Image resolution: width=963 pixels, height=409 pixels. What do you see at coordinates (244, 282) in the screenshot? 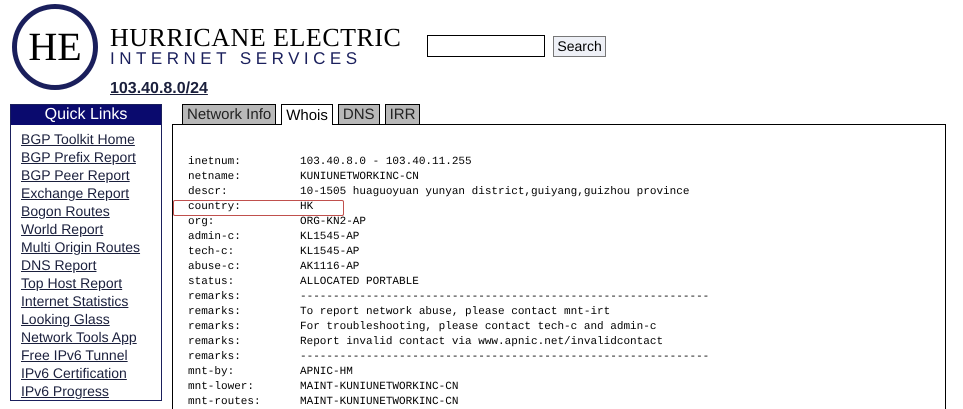
I see `whois-key: status:` at bounding box center [244, 282].